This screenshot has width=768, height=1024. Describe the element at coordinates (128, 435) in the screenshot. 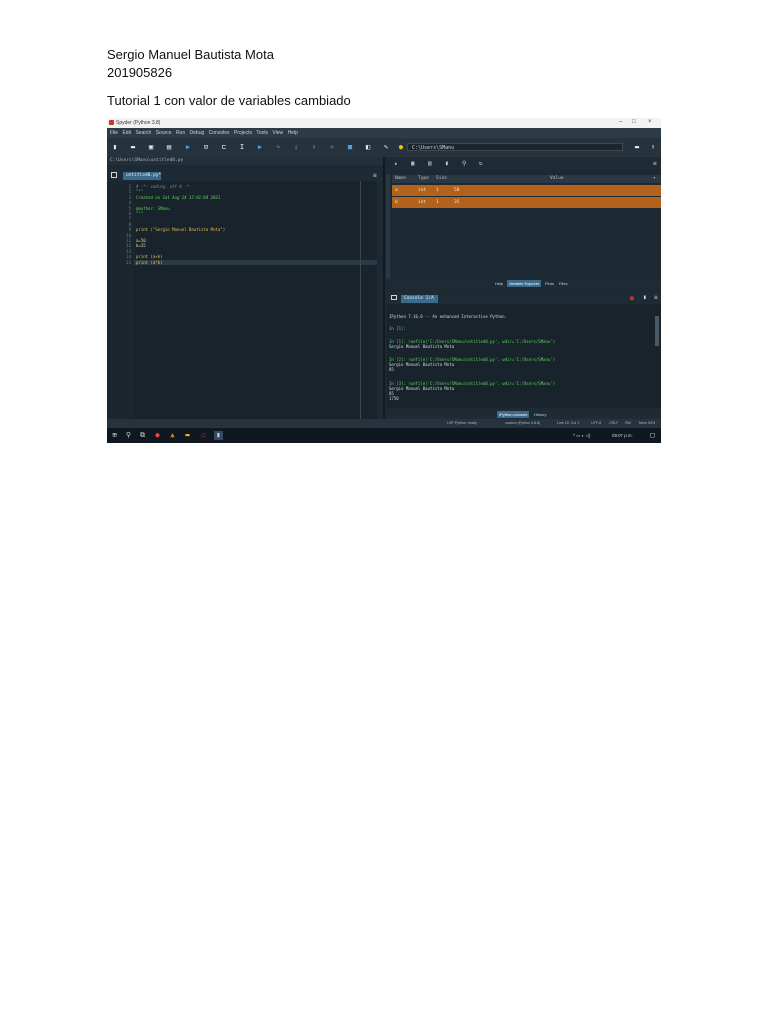

I see `taskbar-search-icon: ⚲` at that location.